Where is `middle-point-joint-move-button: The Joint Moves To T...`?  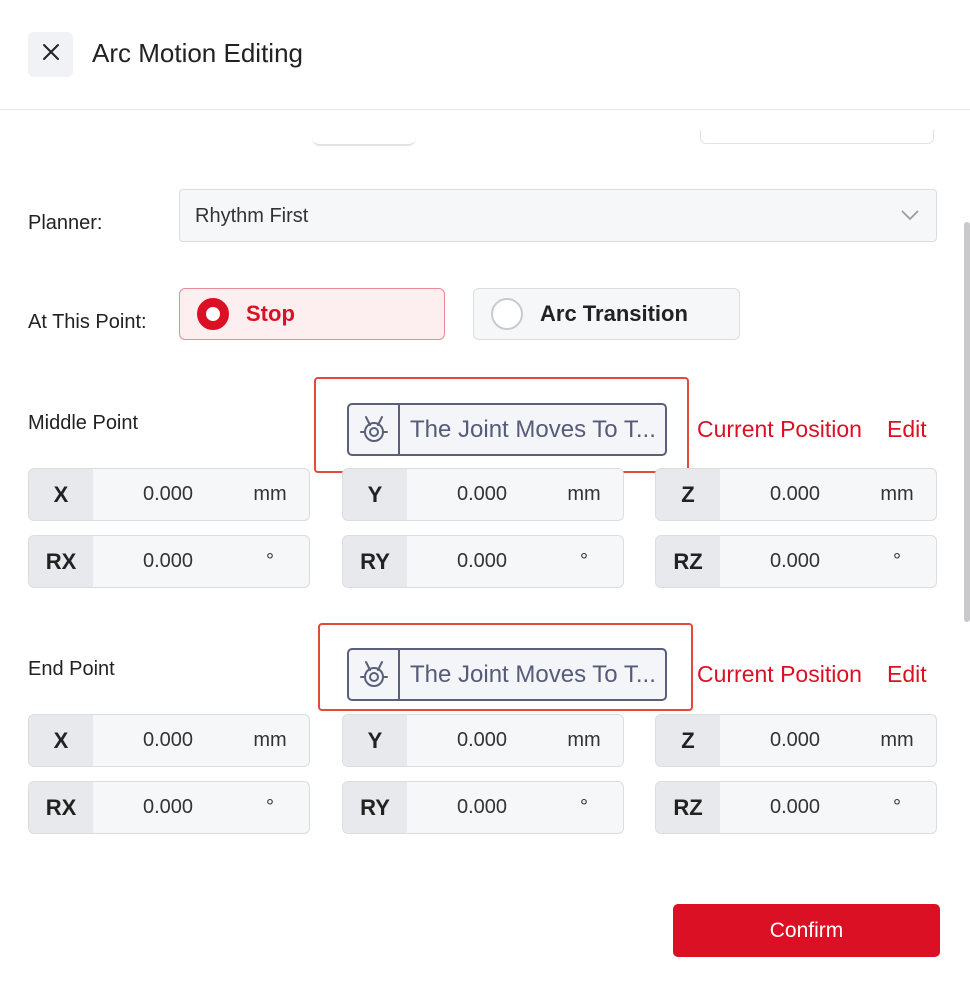
middle-point-joint-move-button: The Joint Moves To T... is located at coordinates (507, 429).